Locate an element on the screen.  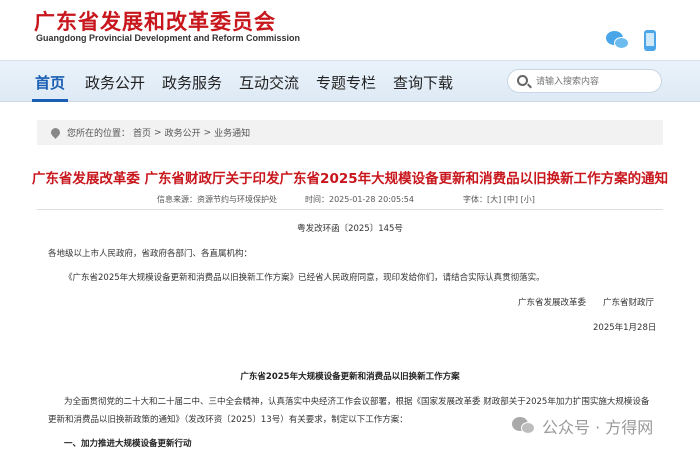
wechat-icon is located at coordinates (618, 40).